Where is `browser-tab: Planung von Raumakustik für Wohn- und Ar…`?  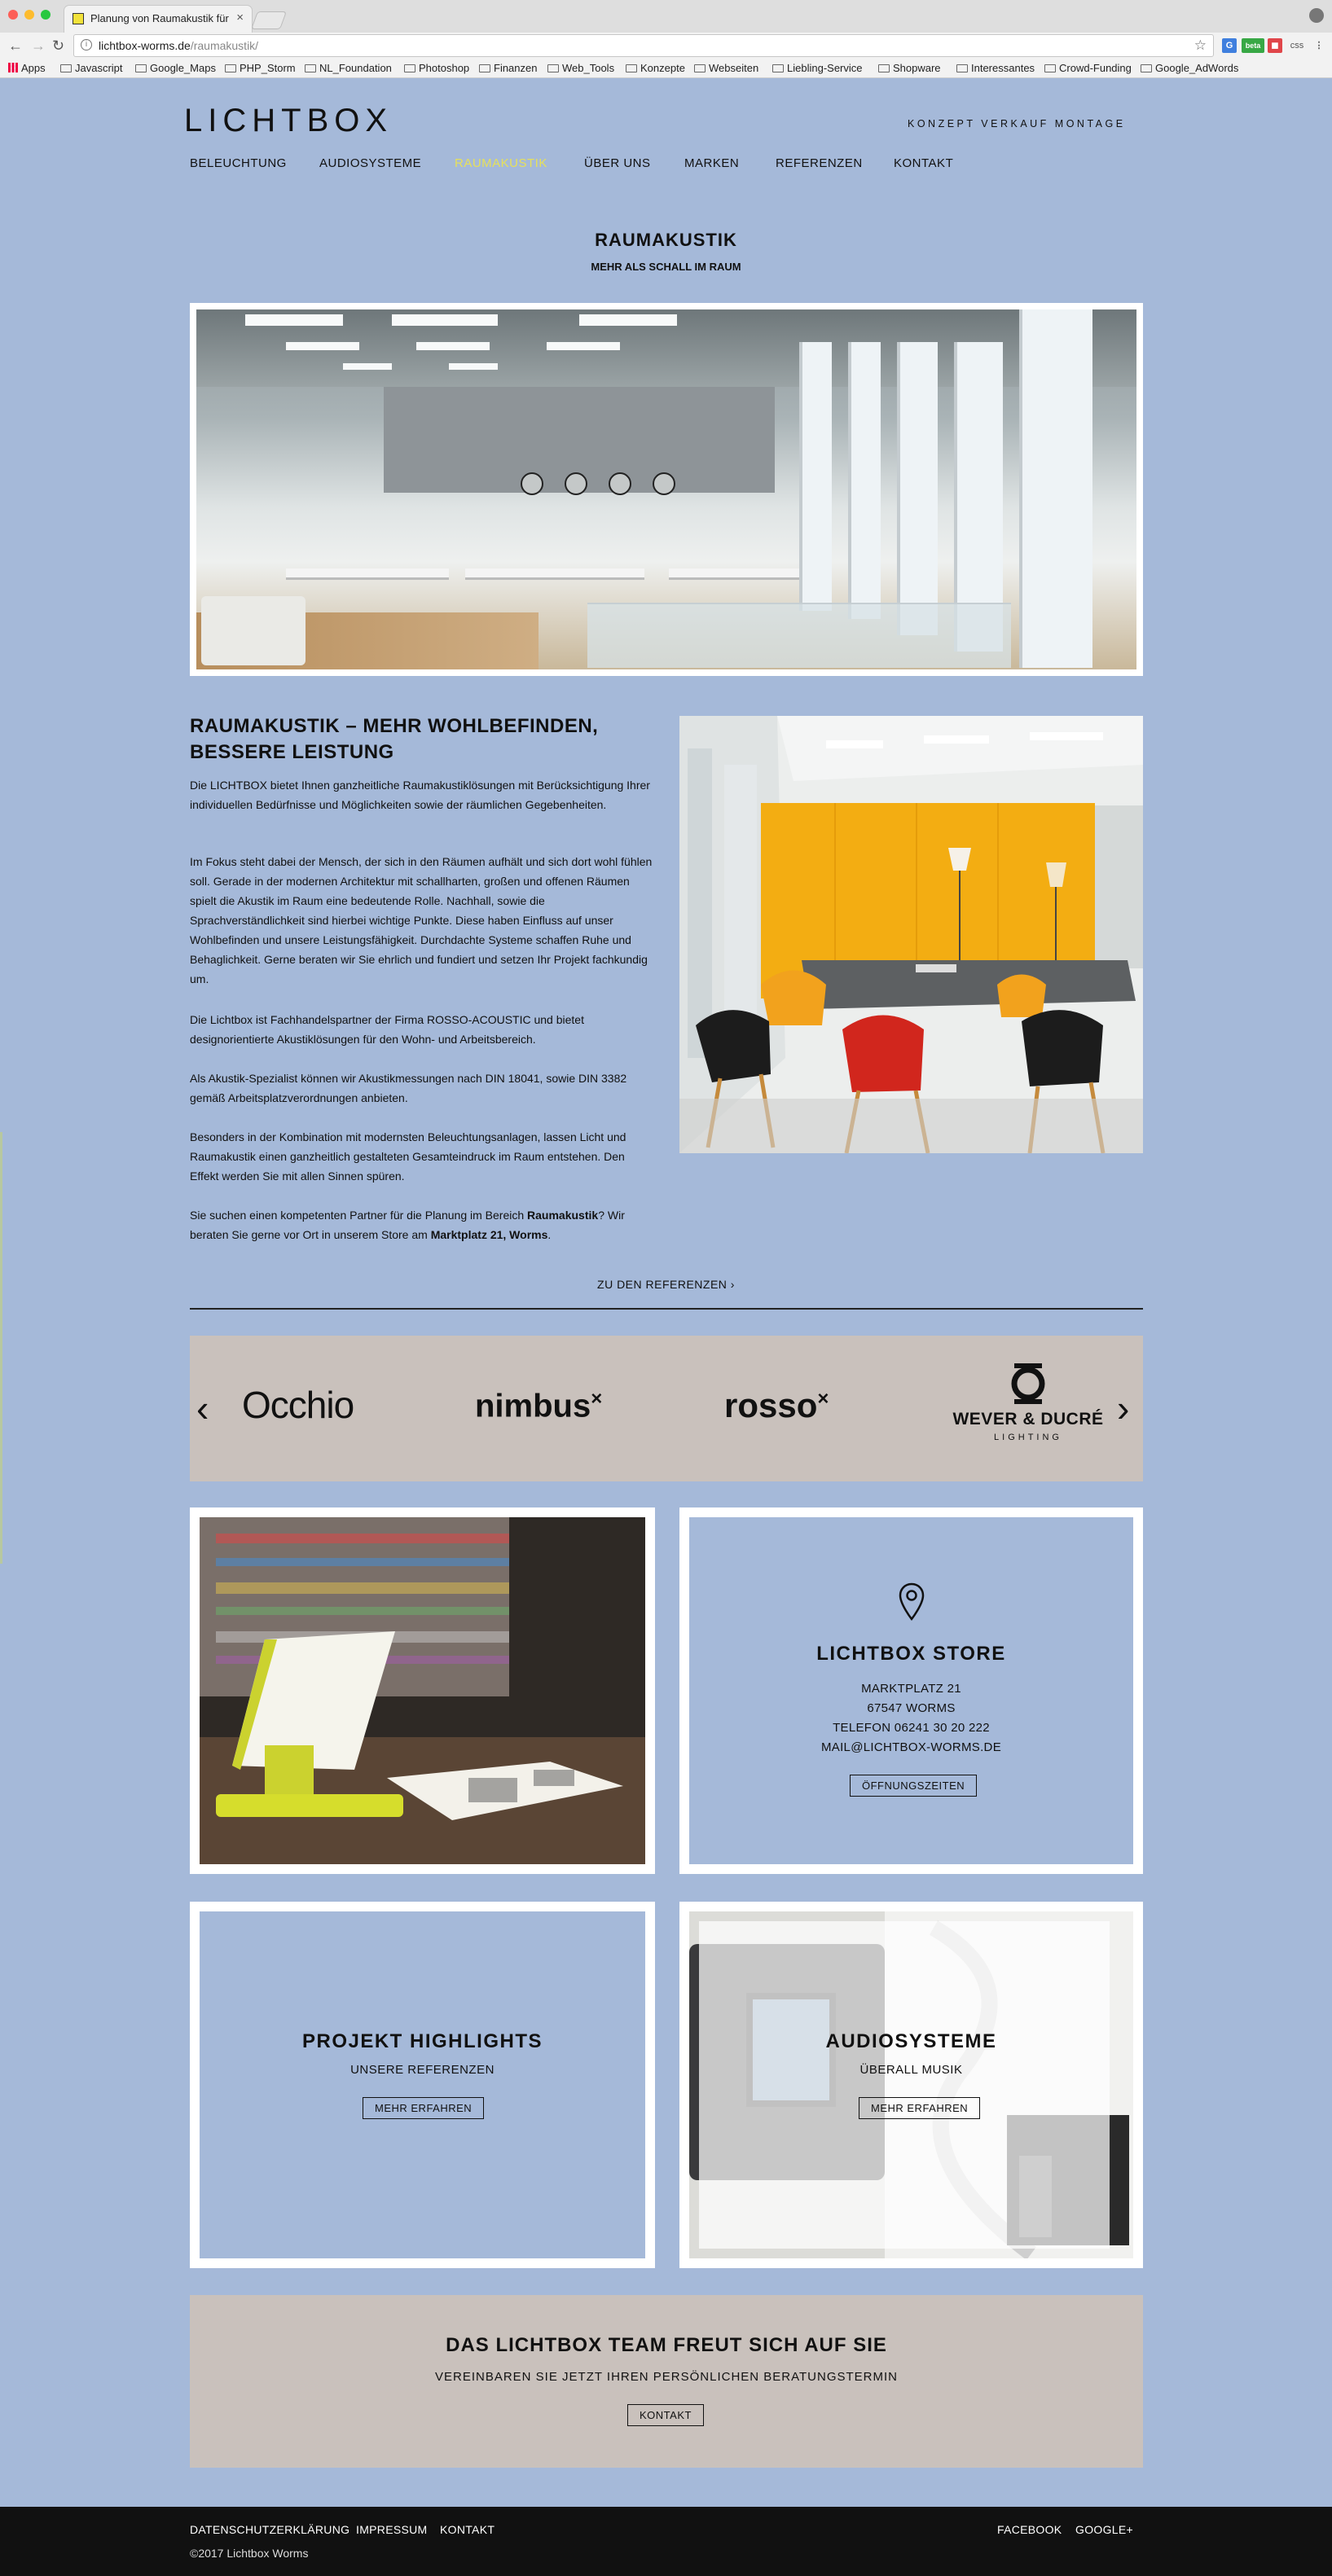 browser-tab: Planung von Raumakustik für Wohn- und Ar… is located at coordinates (158, 19).